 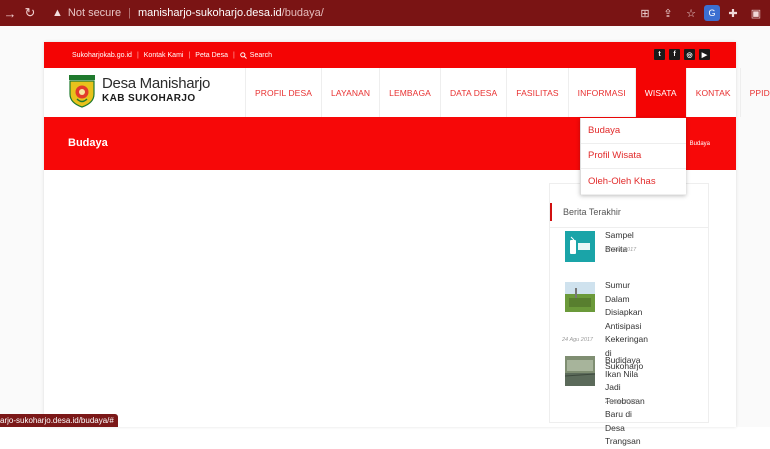 What do you see at coordinates (149, 98) in the screenshot?
I see `brand-region: KAB SUKOHARJO` at bounding box center [149, 98].